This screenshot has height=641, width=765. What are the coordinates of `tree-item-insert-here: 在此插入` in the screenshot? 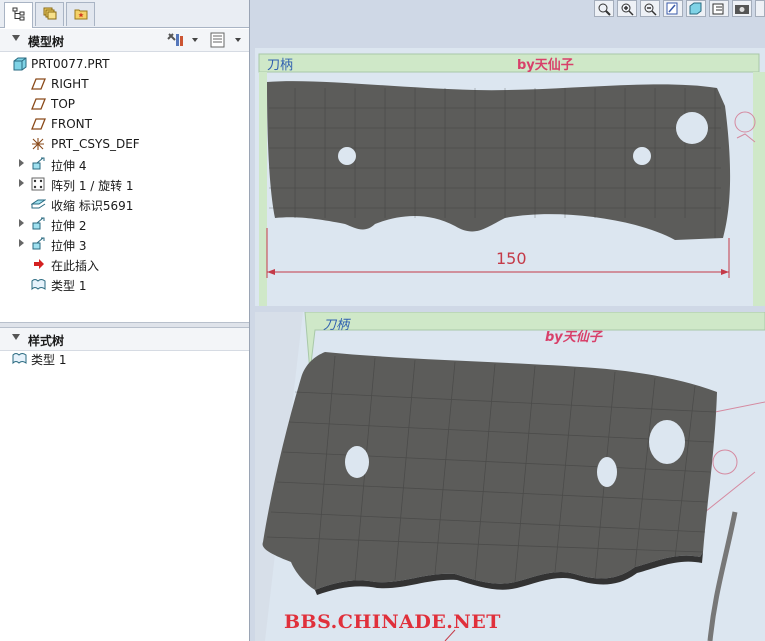 It's located at (124, 264).